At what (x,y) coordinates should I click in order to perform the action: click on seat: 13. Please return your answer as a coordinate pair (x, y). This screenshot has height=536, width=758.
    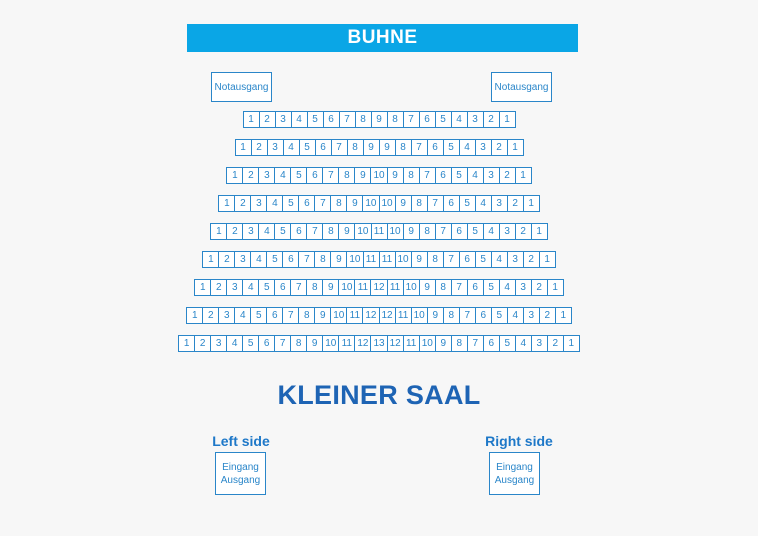
    Looking at the image, I should click on (379, 343).